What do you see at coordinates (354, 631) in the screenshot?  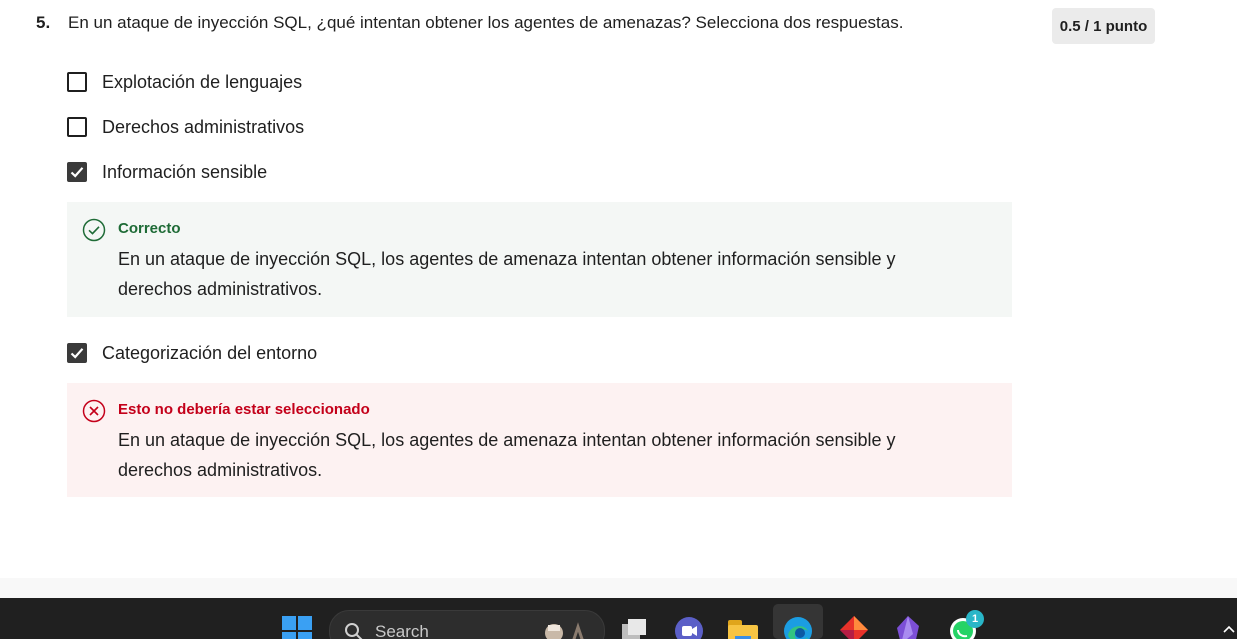 I see `search-icon` at bounding box center [354, 631].